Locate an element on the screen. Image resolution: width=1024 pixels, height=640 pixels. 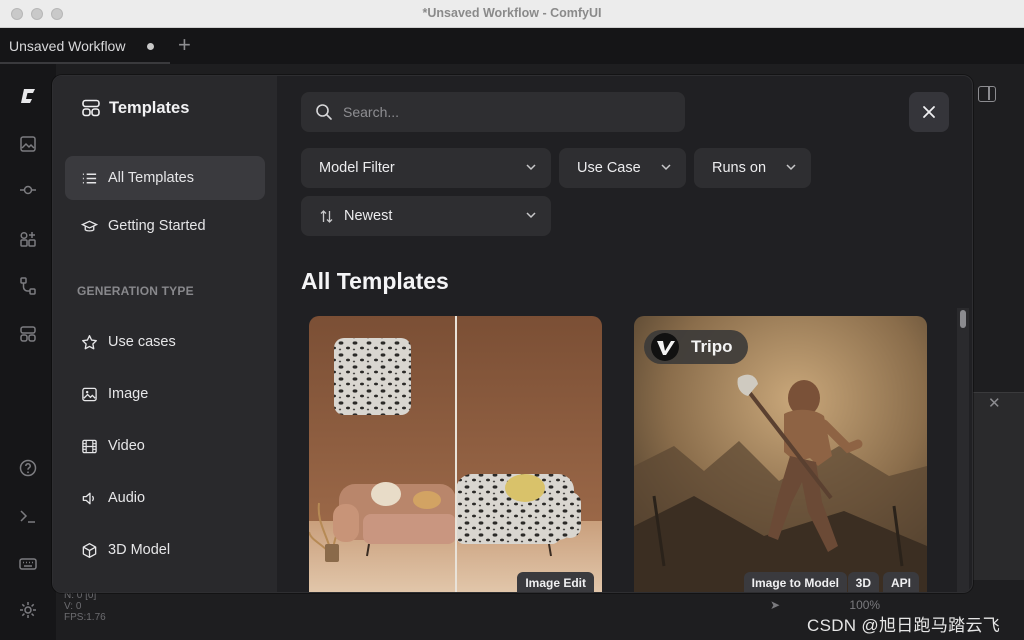
unsaved-dot-icon is located at coordinates (150, 46).